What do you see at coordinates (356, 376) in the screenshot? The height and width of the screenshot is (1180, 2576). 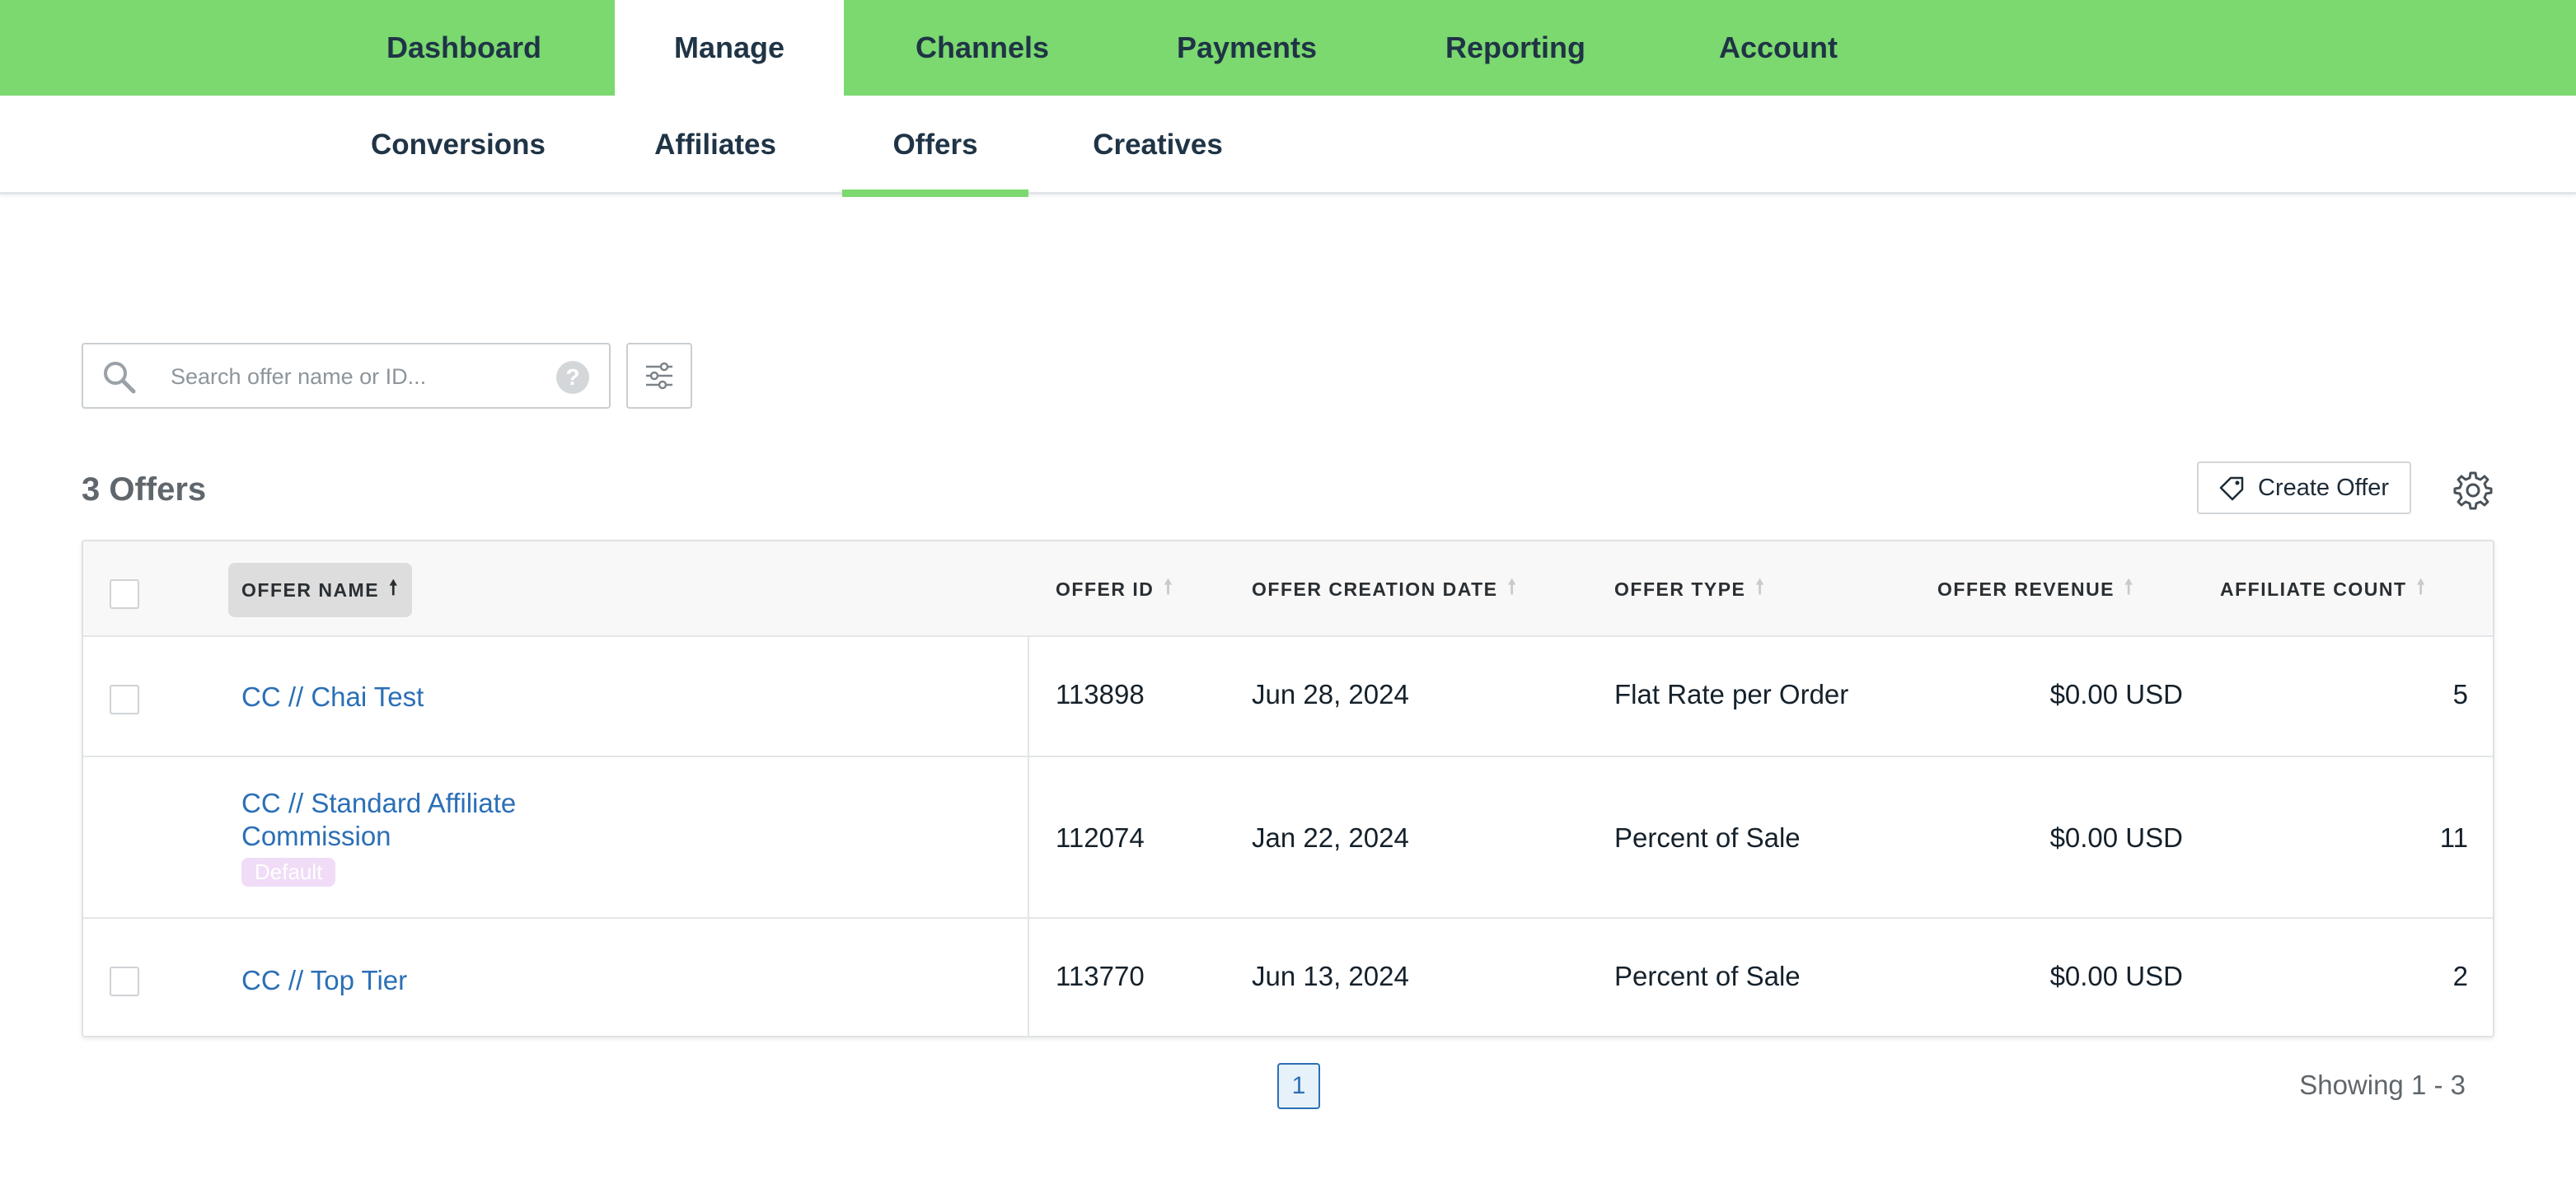 I see `offer-search-input` at bounding box center [356, 376].